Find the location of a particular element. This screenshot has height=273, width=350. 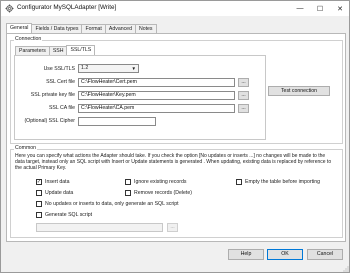

empty-table-label: Empty the table before importing is located at coordinates (282, 182).